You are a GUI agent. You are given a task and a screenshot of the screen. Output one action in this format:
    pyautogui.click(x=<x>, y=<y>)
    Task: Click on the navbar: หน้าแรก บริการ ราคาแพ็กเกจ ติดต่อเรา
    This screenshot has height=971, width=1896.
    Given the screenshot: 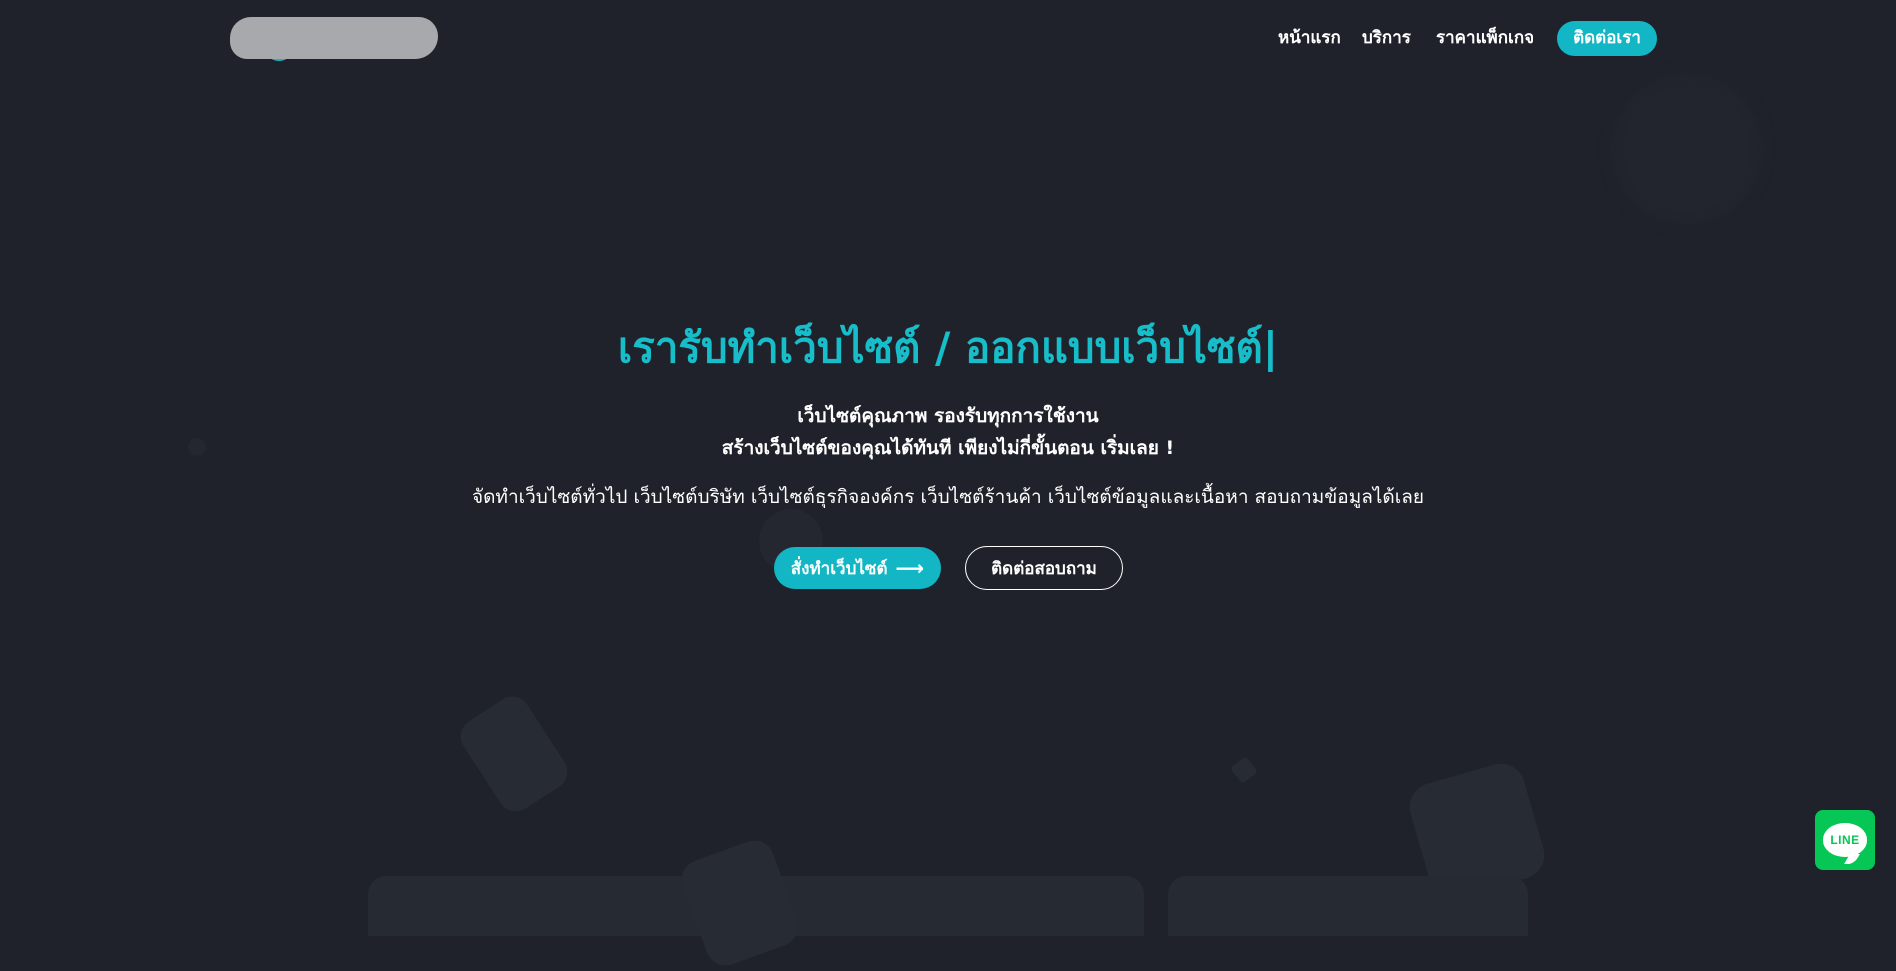 What is the action you would take?
    pyautogui.click(x=948, y=40)
    